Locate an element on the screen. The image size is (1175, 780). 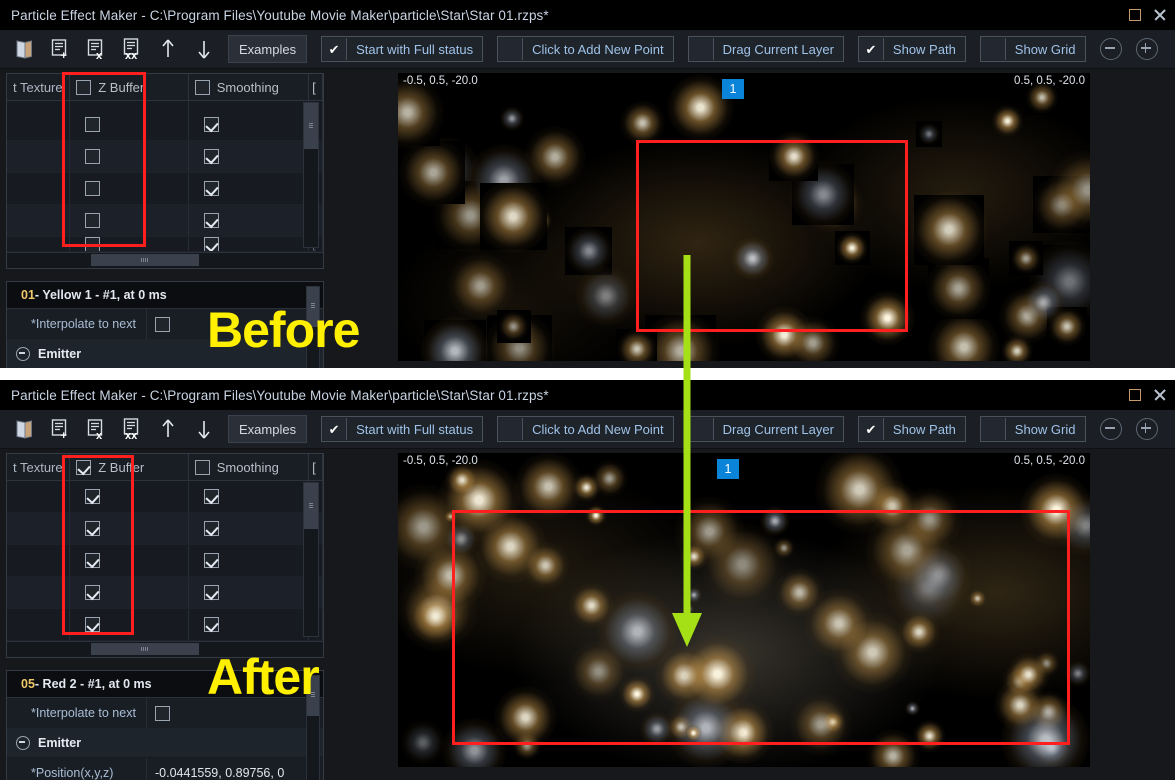
property-group-emitter: Emitter is located at coordinates (165, 743).